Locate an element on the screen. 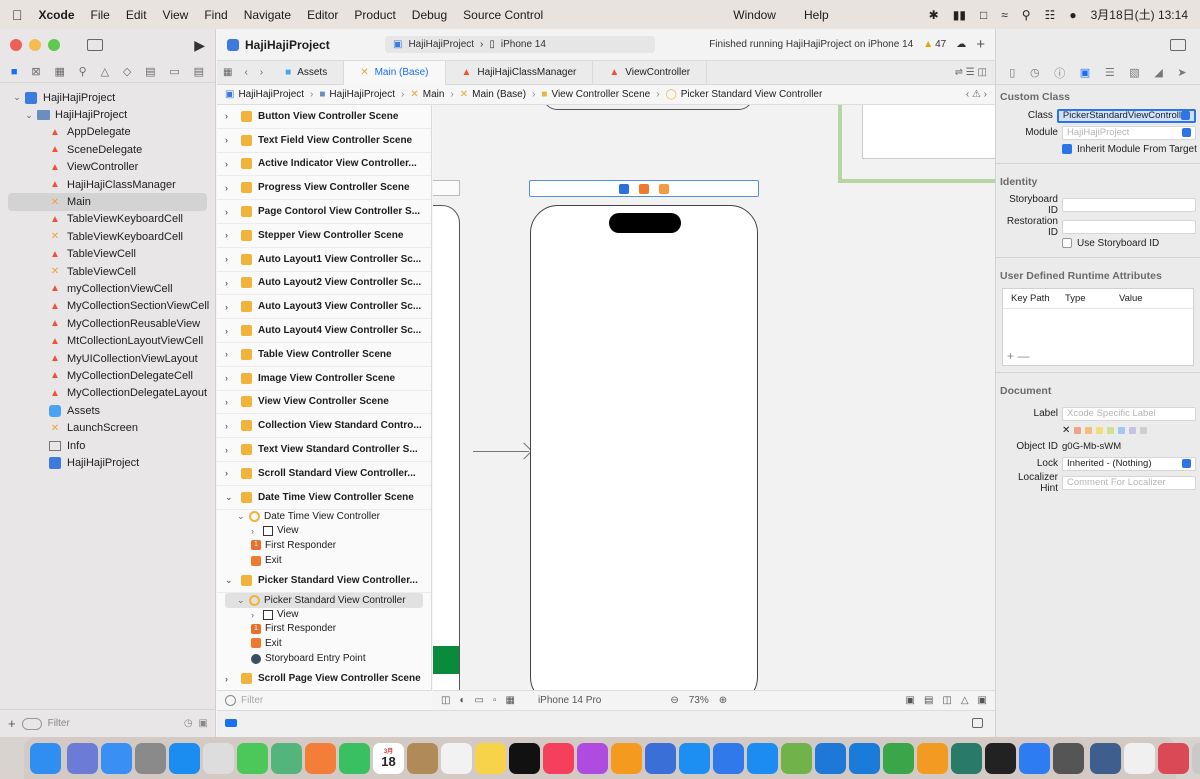 This screenshot has width=1200, height=779. outline-datetime-controller: ⌄ Date Time View Controller is located at coordinates (324, 517).